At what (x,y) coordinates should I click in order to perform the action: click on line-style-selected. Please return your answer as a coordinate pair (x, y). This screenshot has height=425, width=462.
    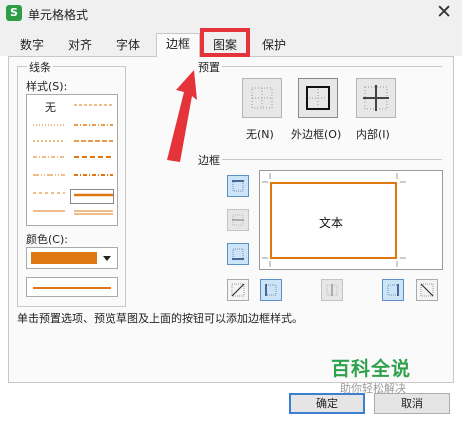
    Looking at the image, I should click on (92, 196).